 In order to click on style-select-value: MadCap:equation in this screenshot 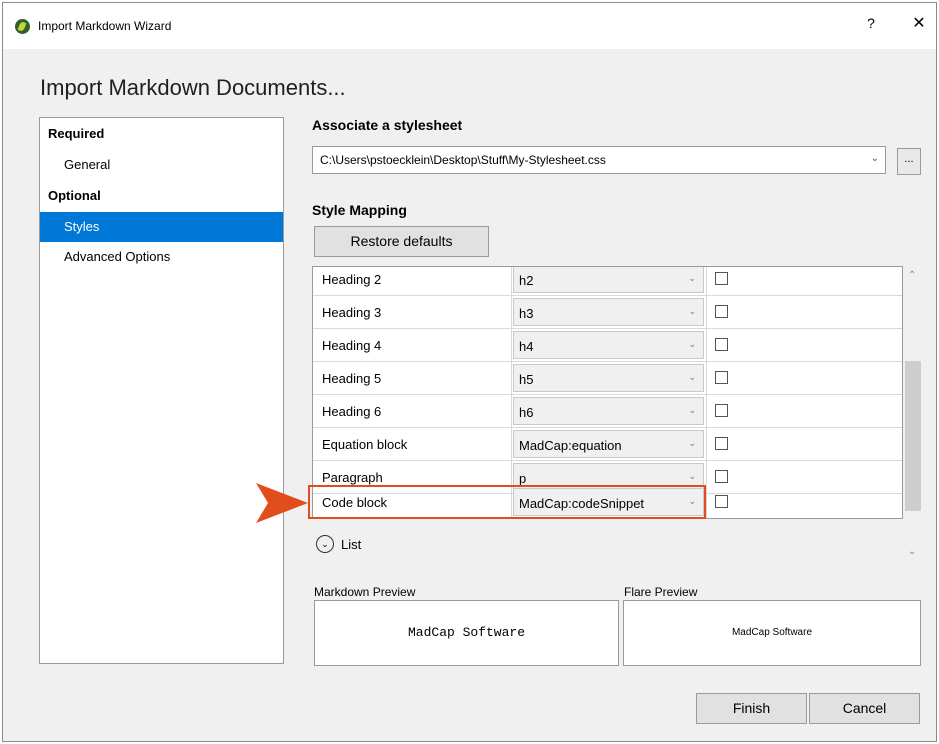, I will do `click(570, 445)`.